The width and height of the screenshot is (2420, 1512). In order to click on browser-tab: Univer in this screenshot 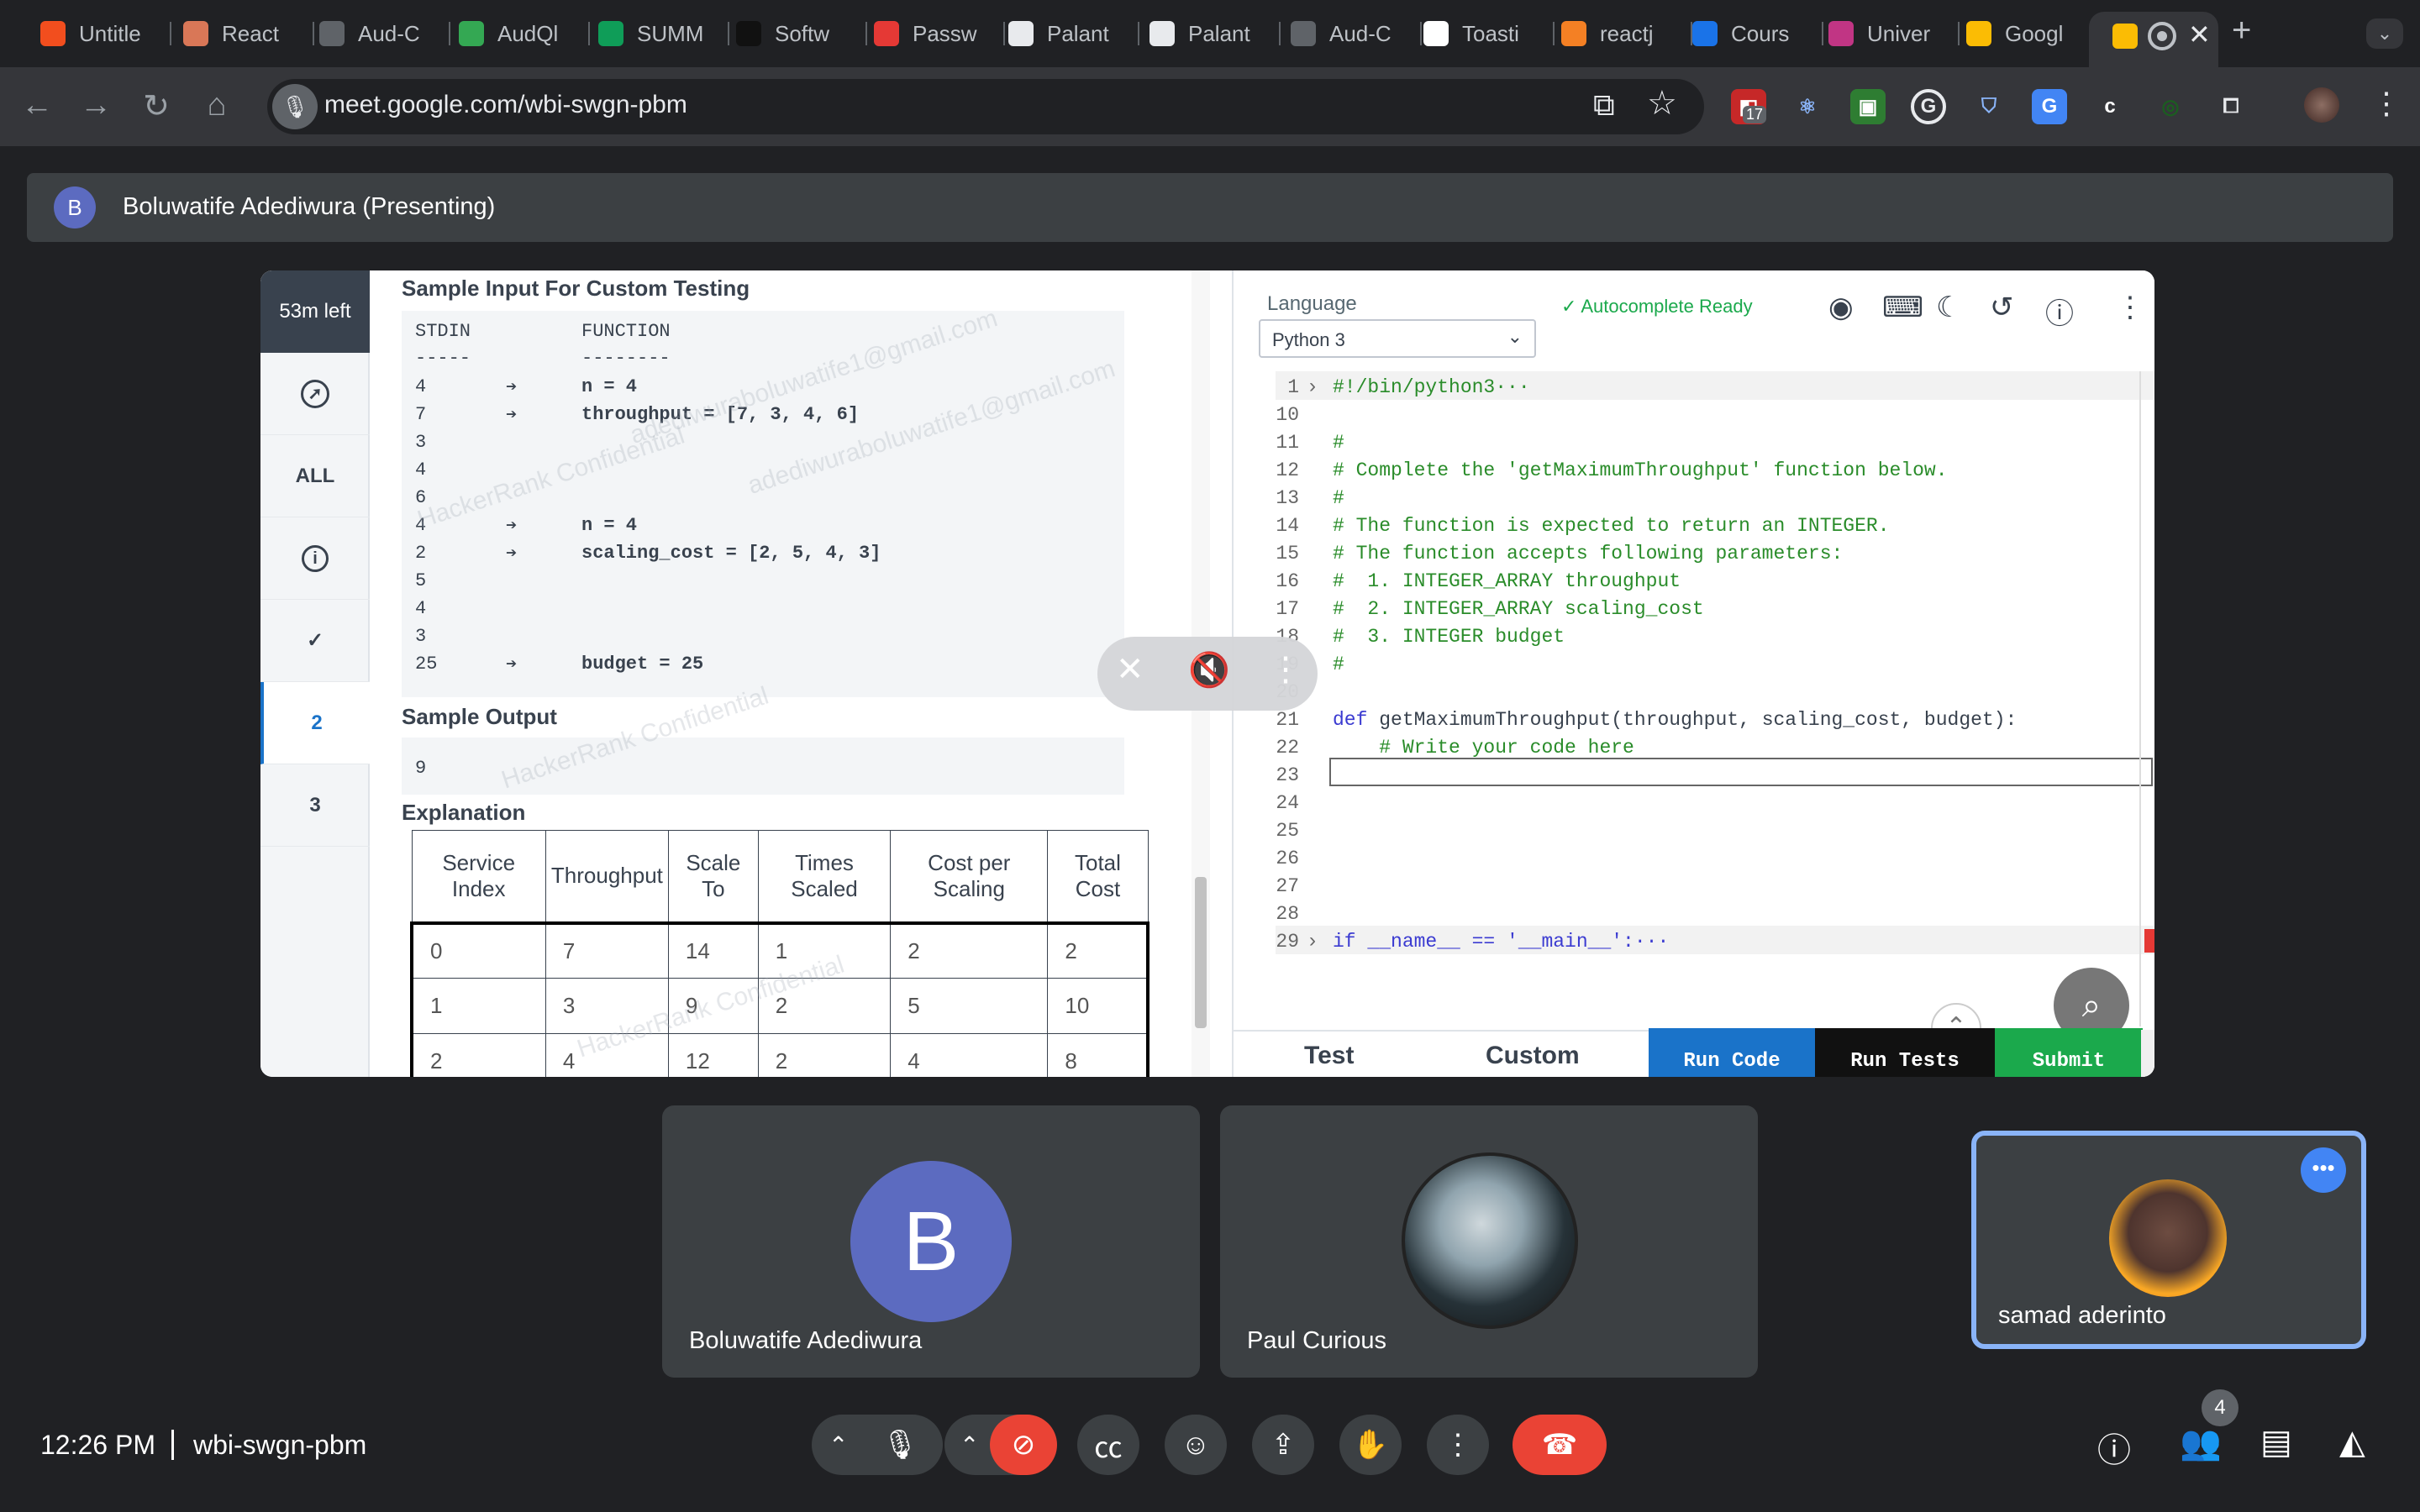, I will do `click(1894, 33)`.